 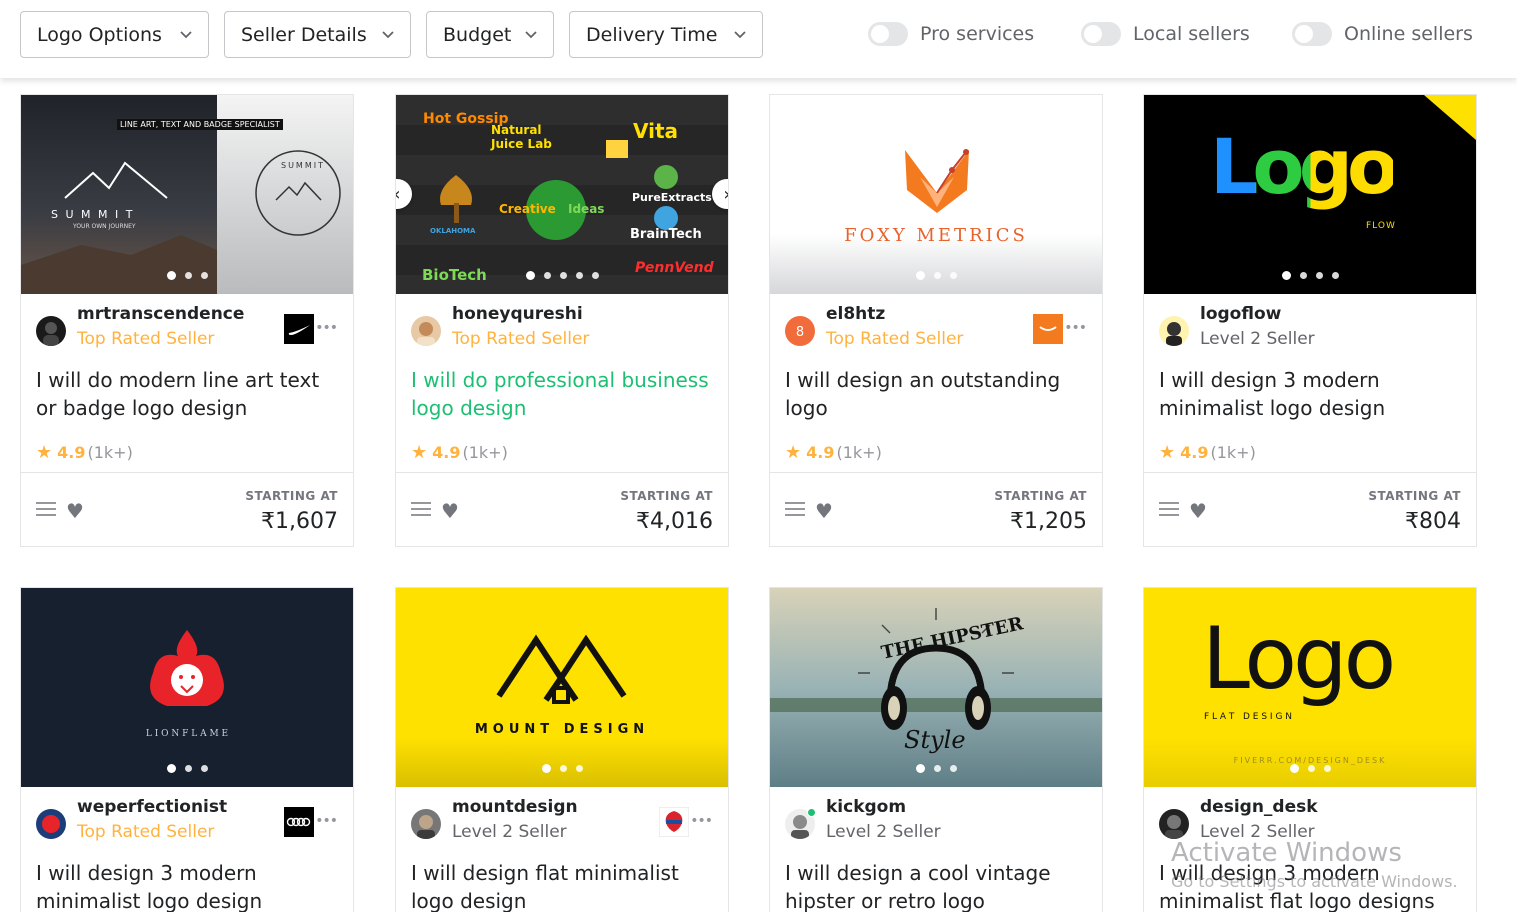 I want to click on seller-name: el8htz, so click(x=855, y=314).